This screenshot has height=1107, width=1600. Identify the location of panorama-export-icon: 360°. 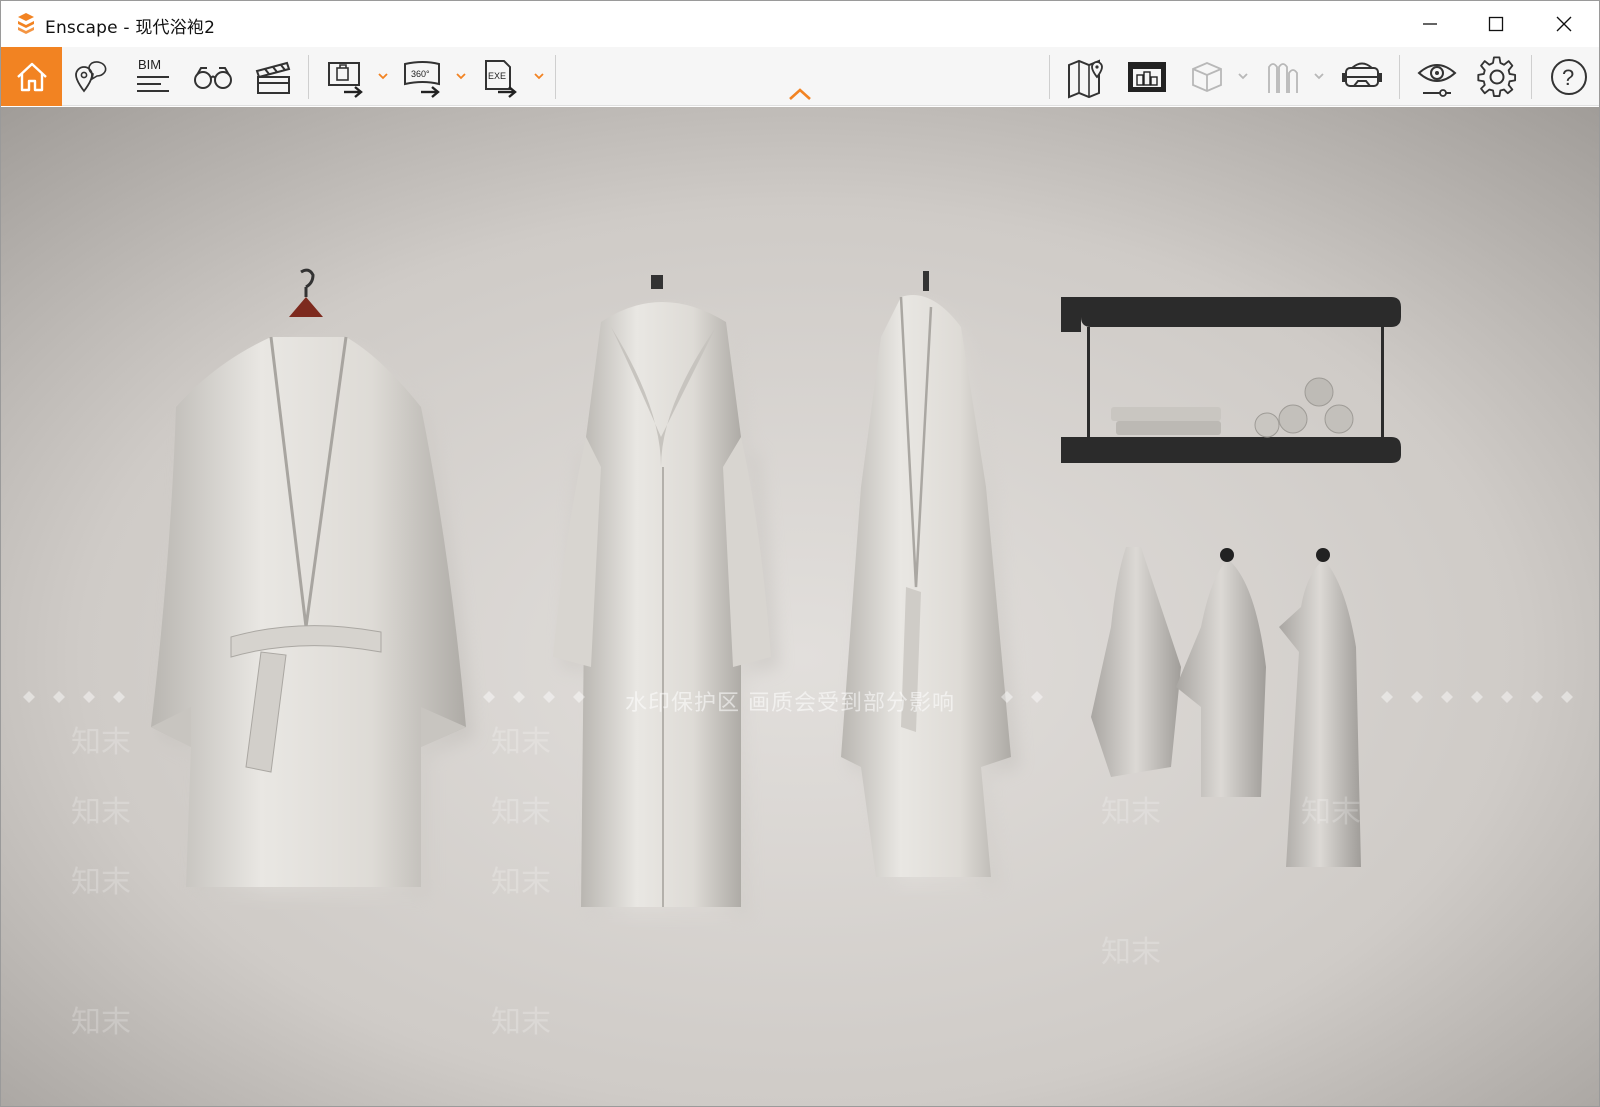
(422, 79).